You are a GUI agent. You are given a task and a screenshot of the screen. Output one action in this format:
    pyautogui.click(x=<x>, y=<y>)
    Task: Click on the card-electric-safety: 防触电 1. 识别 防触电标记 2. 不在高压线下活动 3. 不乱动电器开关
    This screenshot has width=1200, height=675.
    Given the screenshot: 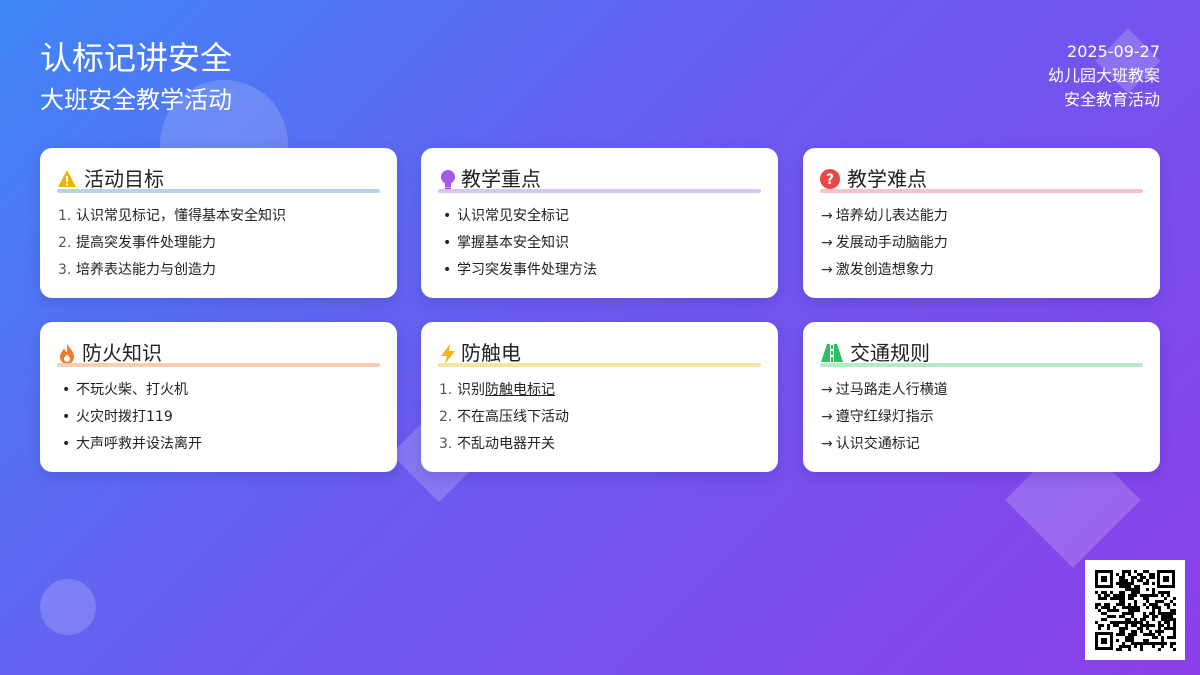 What is the action you would take?
    pyautogui.click(x=599, y=397)
    